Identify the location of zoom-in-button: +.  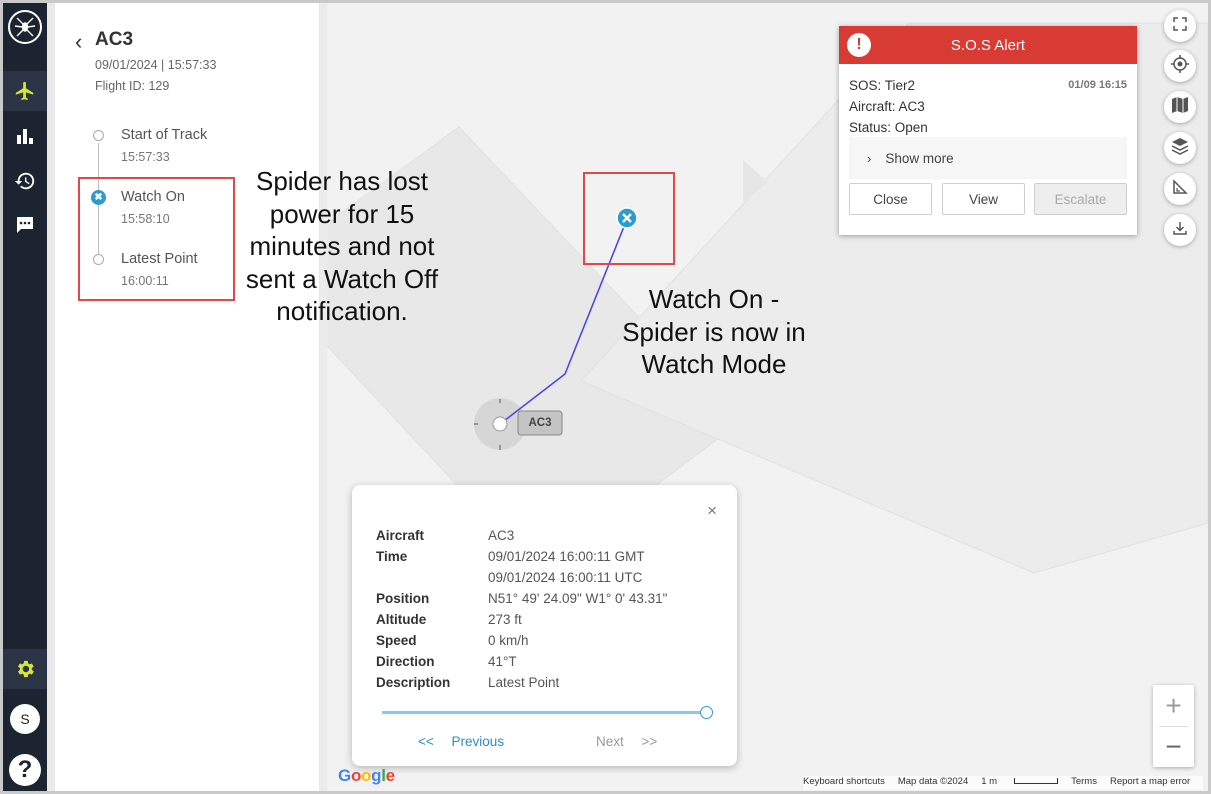
(1173, 705).